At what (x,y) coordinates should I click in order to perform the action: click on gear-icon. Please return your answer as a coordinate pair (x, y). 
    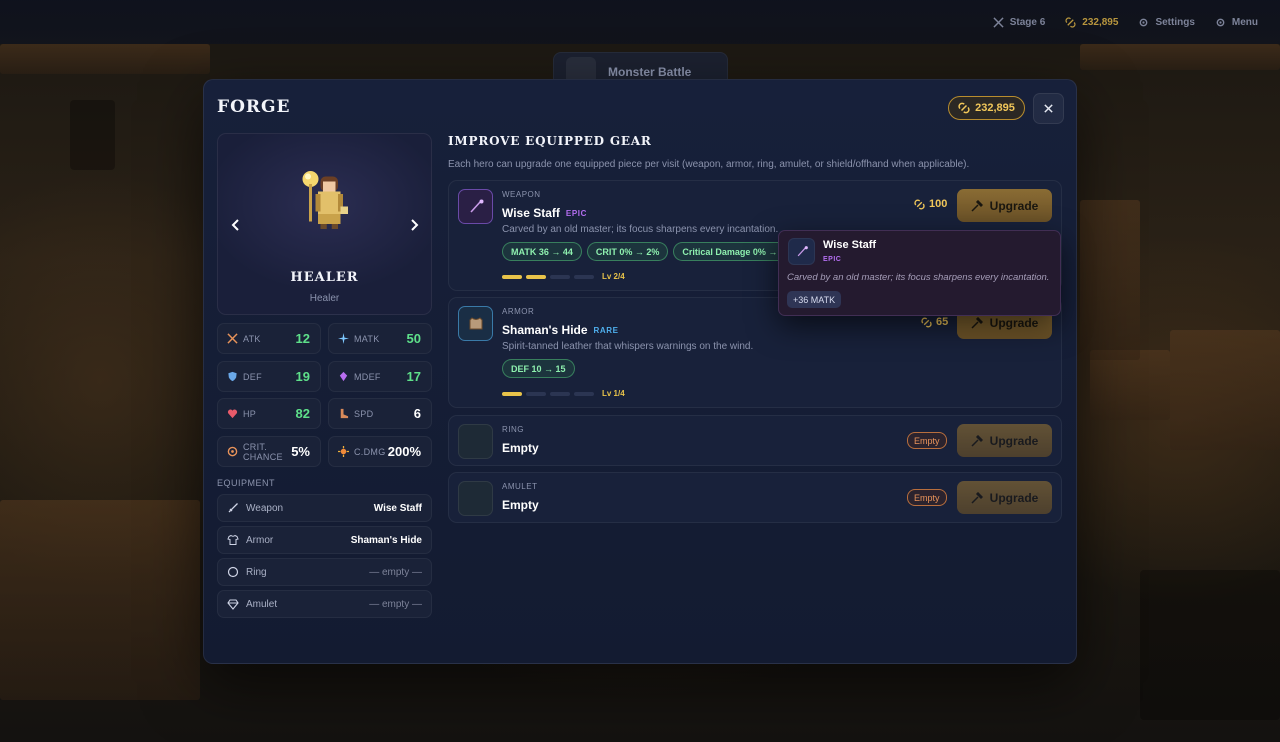
    Looking at the image, I should click on (1144, 22).